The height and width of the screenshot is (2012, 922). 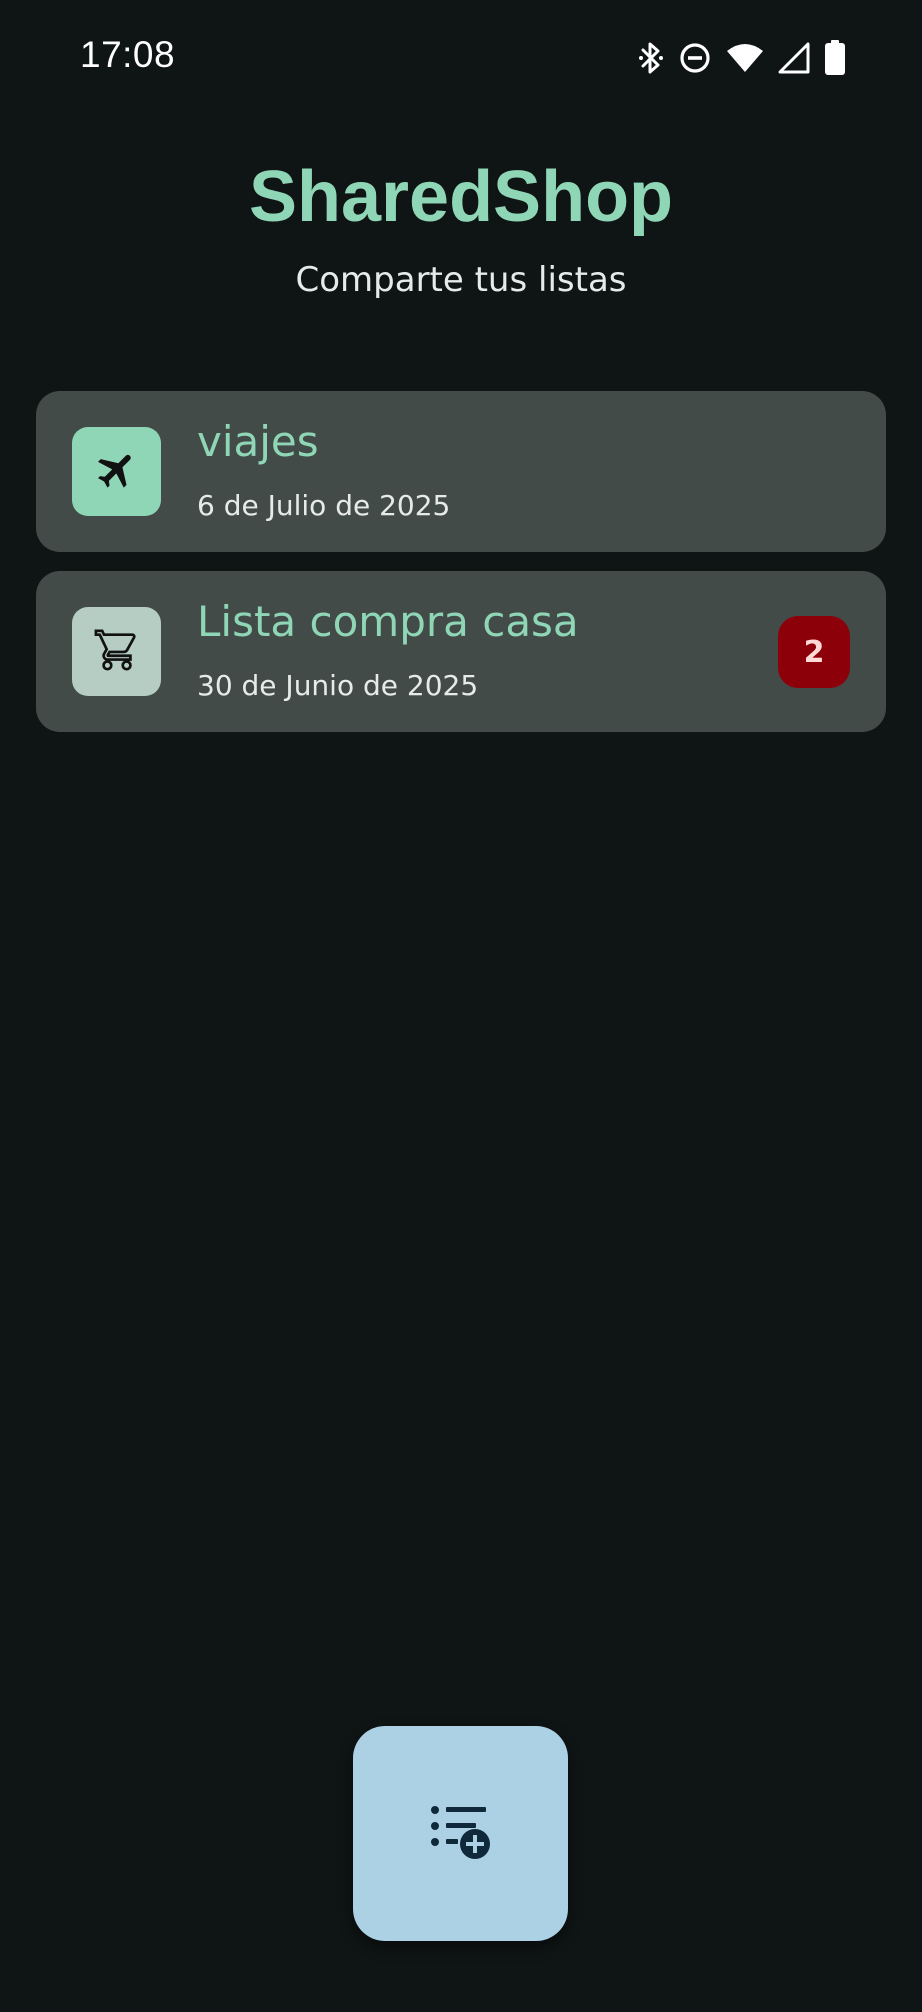 I want to click on app-title: SharedShop, so click(x=461, y=197).